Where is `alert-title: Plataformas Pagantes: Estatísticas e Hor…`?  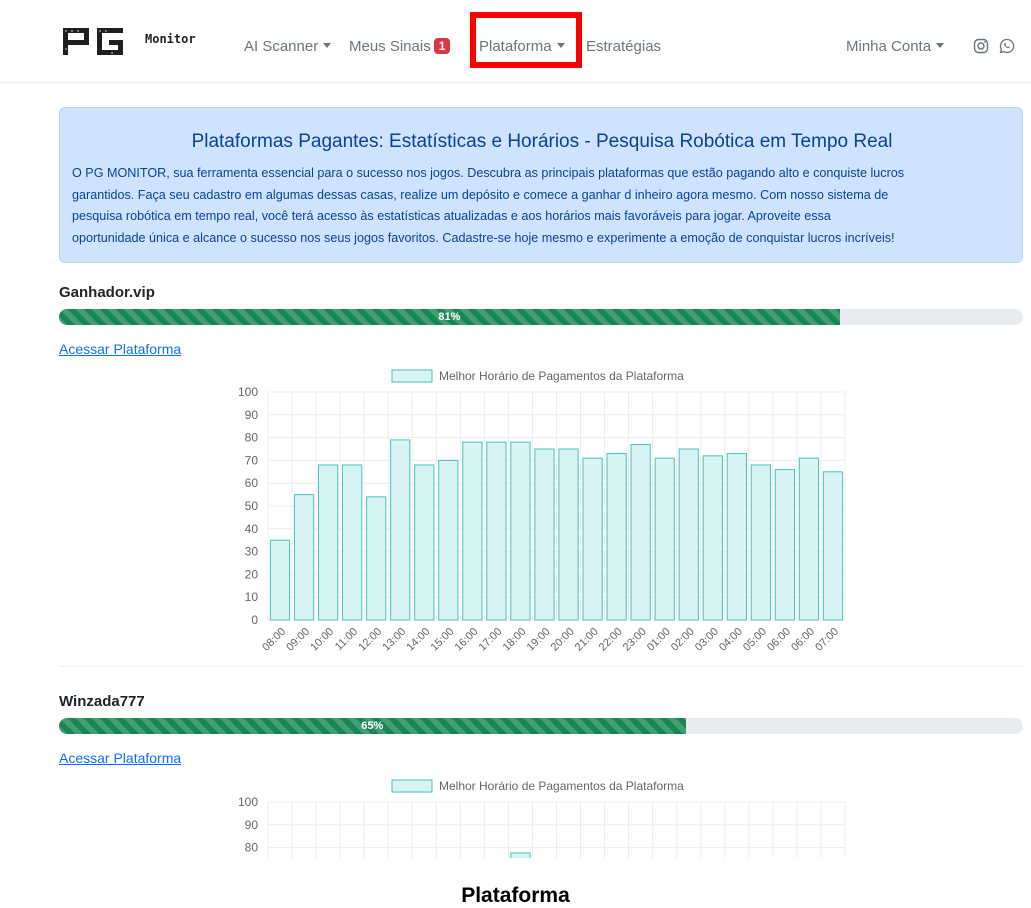
alert-title: Plataformas Pagantes: Estatísticas e Hor… is located at coordinates (542, 141).